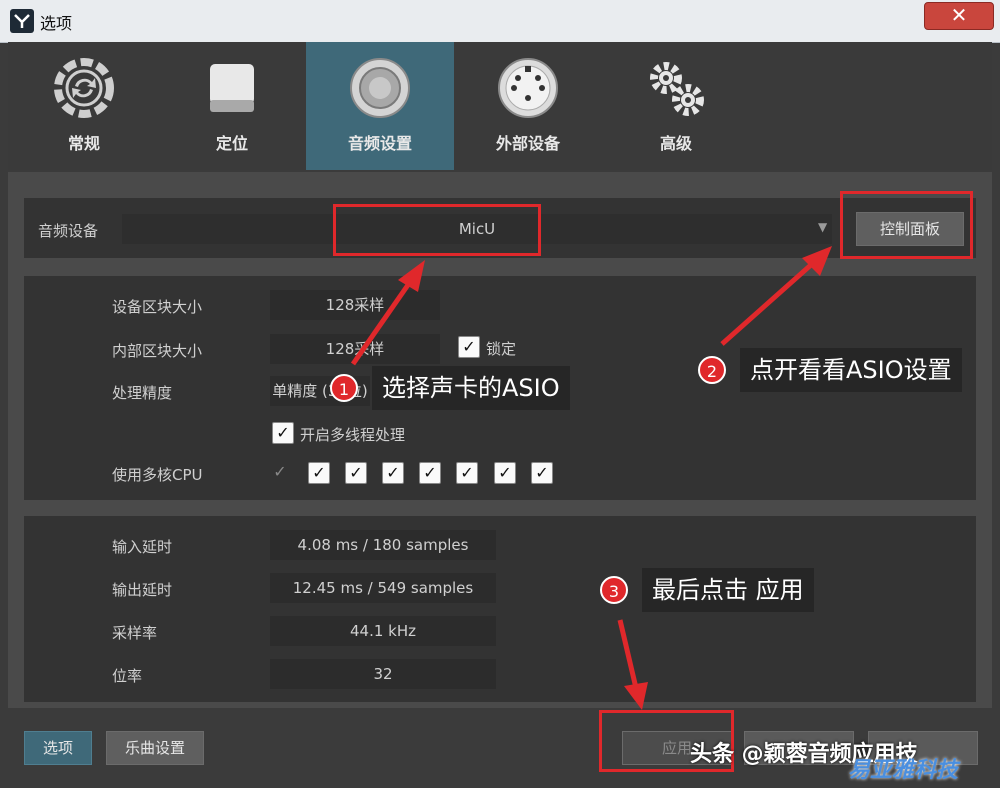  Describe the element at coordinates (527, 143) in the screenshot. I see `tab-label: 外部设备` at that location.